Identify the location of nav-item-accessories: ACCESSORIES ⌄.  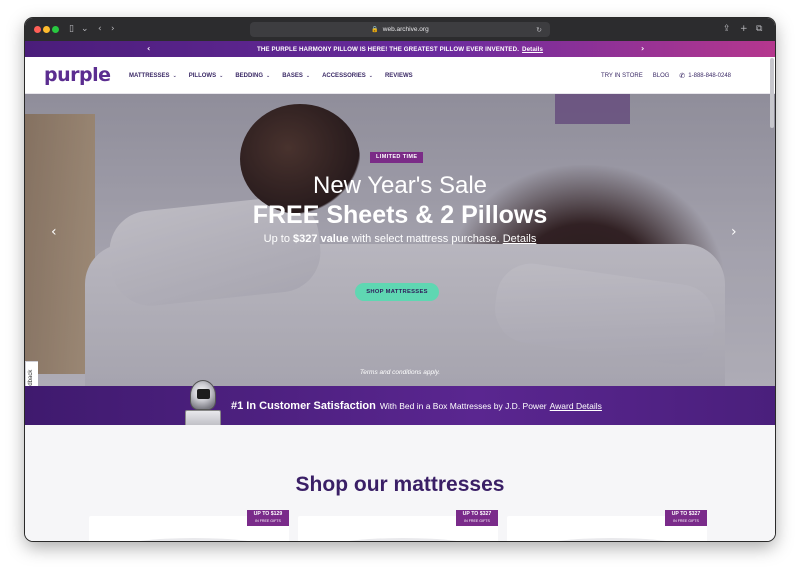
(347, 76).